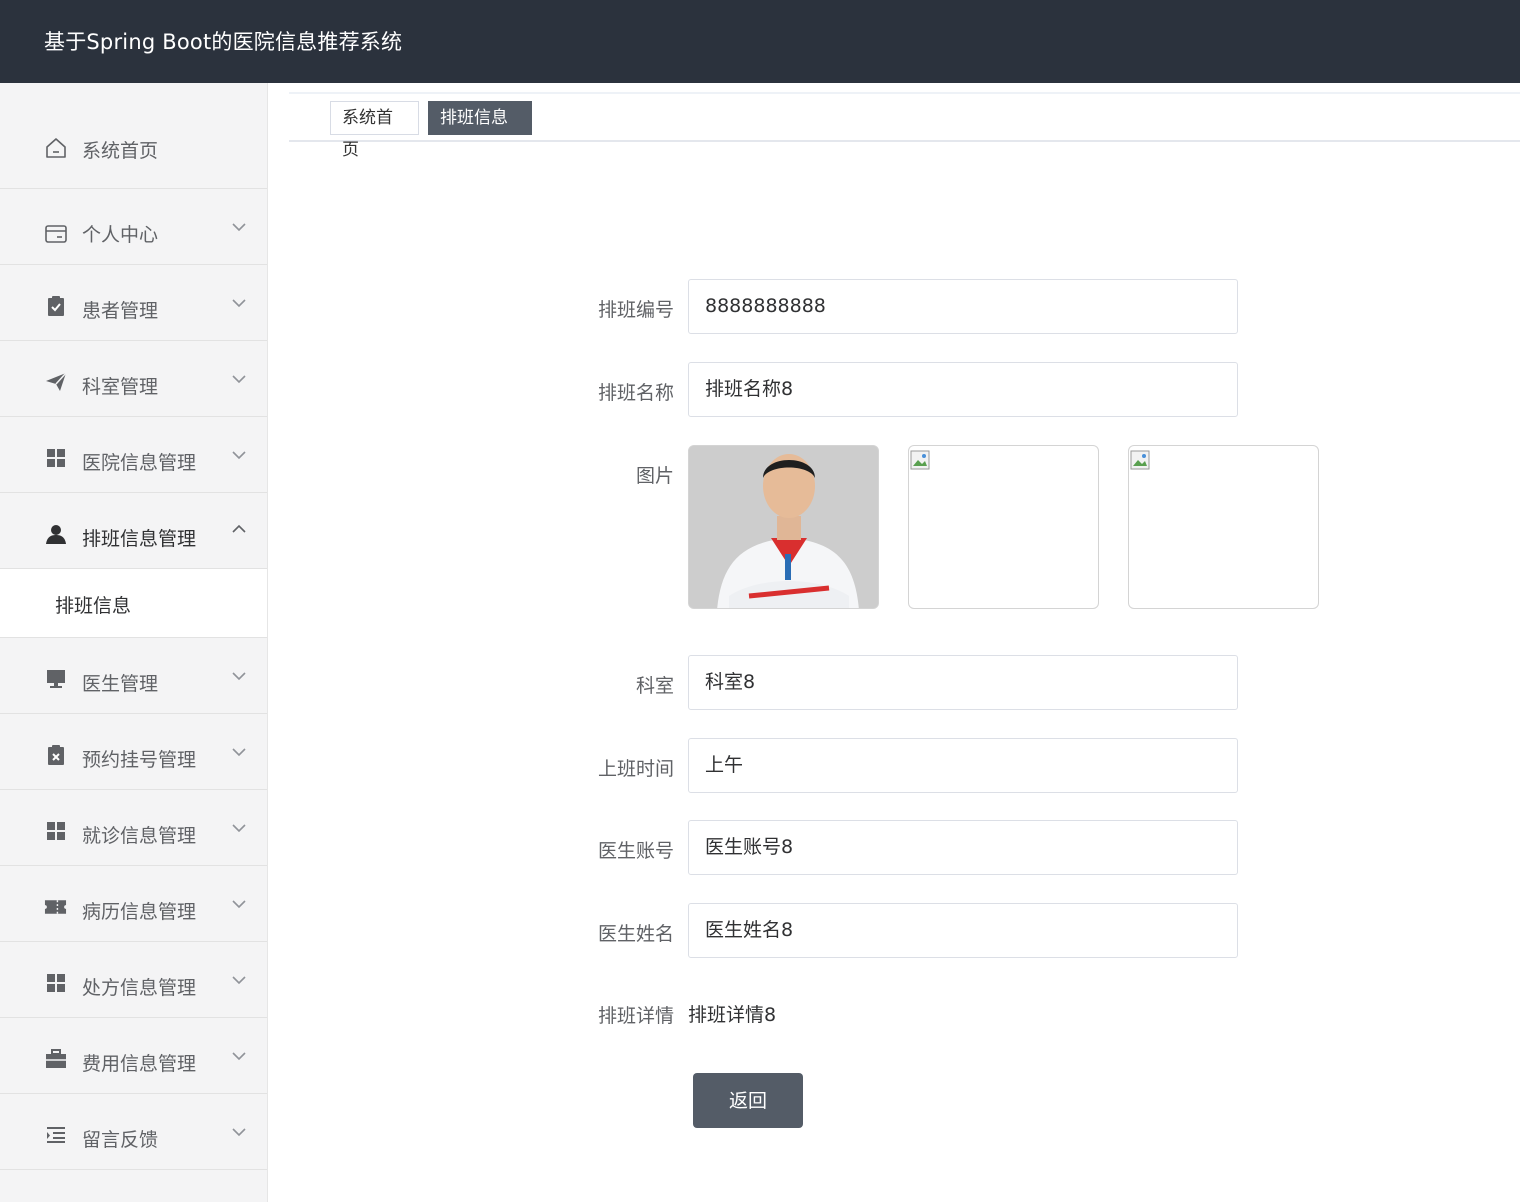 Image resolution: width=1520 pixels, height=1202 pixels. I want to click on sidebar-item-label: 预约挂号管理, so click(139, 760).